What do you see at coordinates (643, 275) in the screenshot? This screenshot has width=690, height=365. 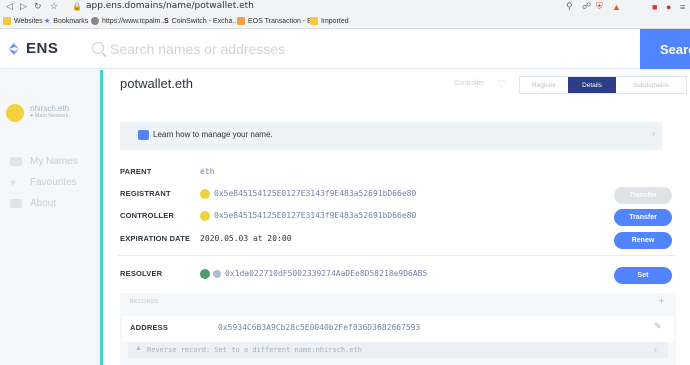 I see `set-resolver-button: Set` at bounding box center [643, 275].